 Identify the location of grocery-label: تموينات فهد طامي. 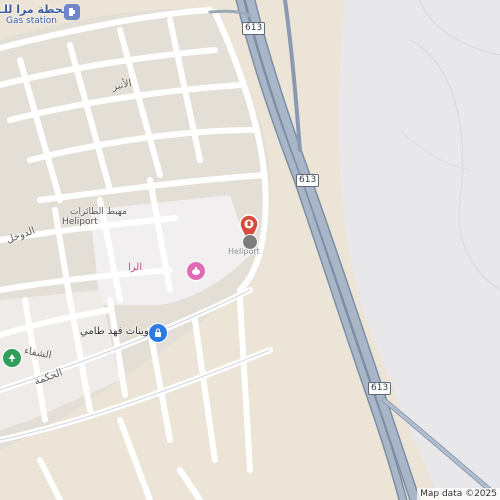
(119, 331).